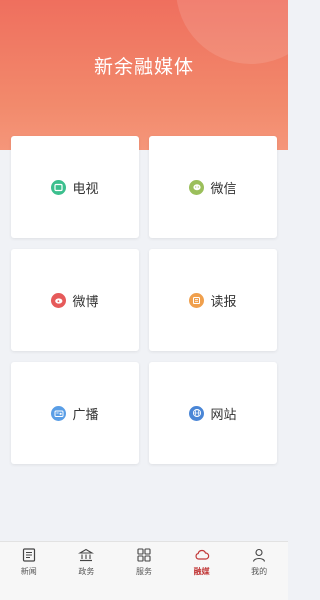 This screenshot has height=600, width=320. Describe the element at coordinates (223, 415) in the screenshot. I see `card-label: 网站` at that location.